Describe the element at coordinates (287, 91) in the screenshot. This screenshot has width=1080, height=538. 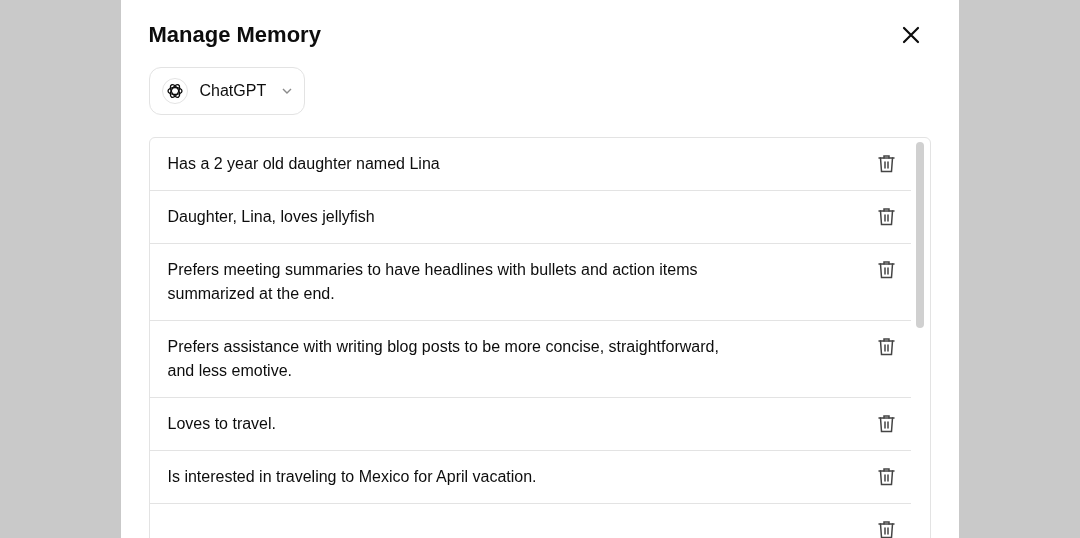
I see `chevron-down-icon` at that location.